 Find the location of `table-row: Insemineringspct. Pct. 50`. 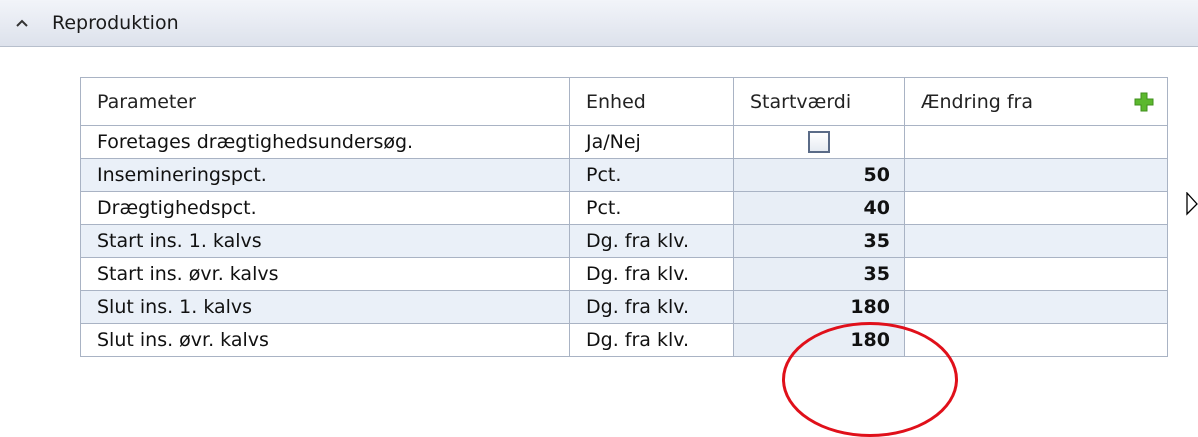

table-row: Insemineringspct. Pct. 50 is located at coordinates (624, 175).